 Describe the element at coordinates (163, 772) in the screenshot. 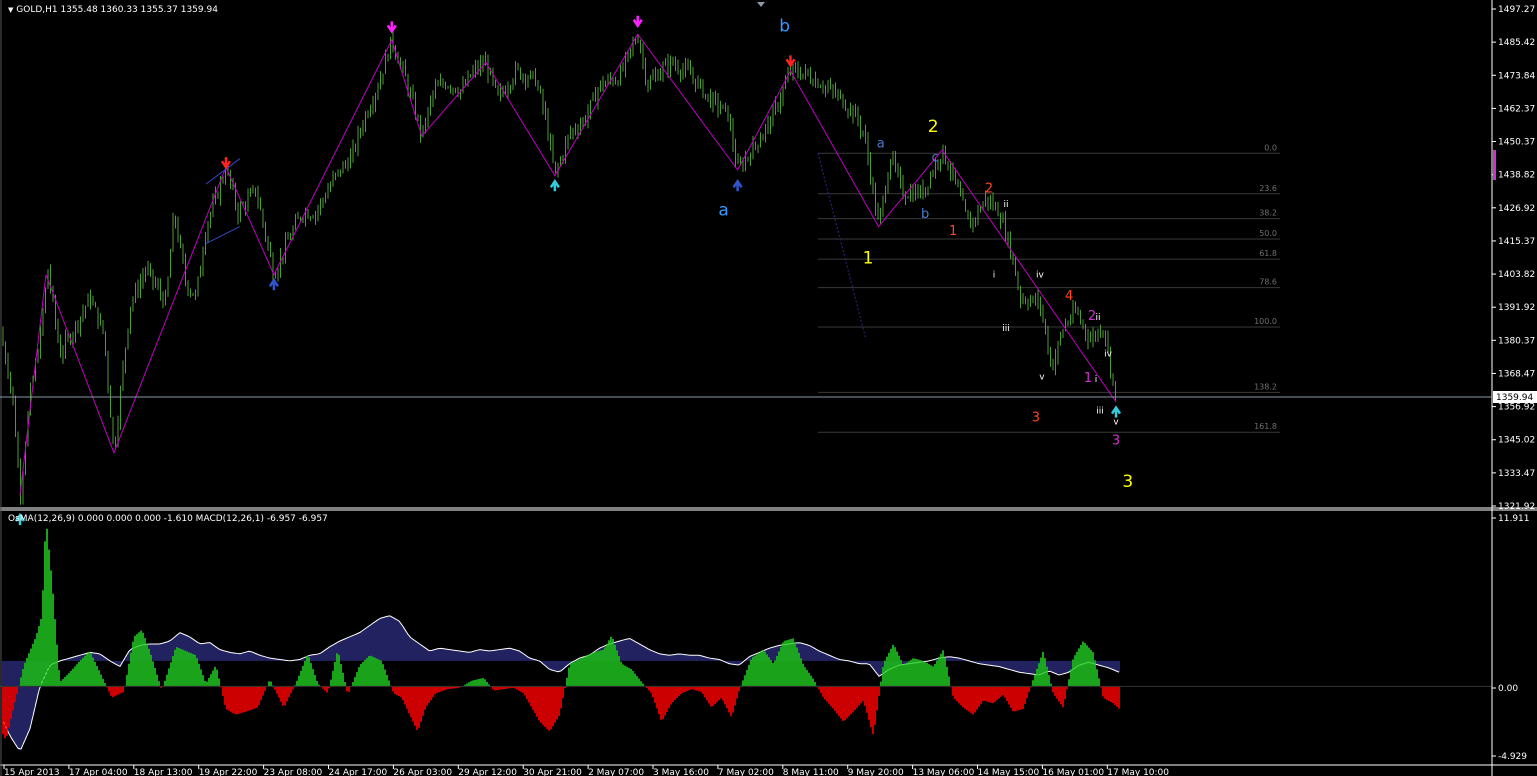

I see `time-tick-label: 18 Apr 13:00` at that location.